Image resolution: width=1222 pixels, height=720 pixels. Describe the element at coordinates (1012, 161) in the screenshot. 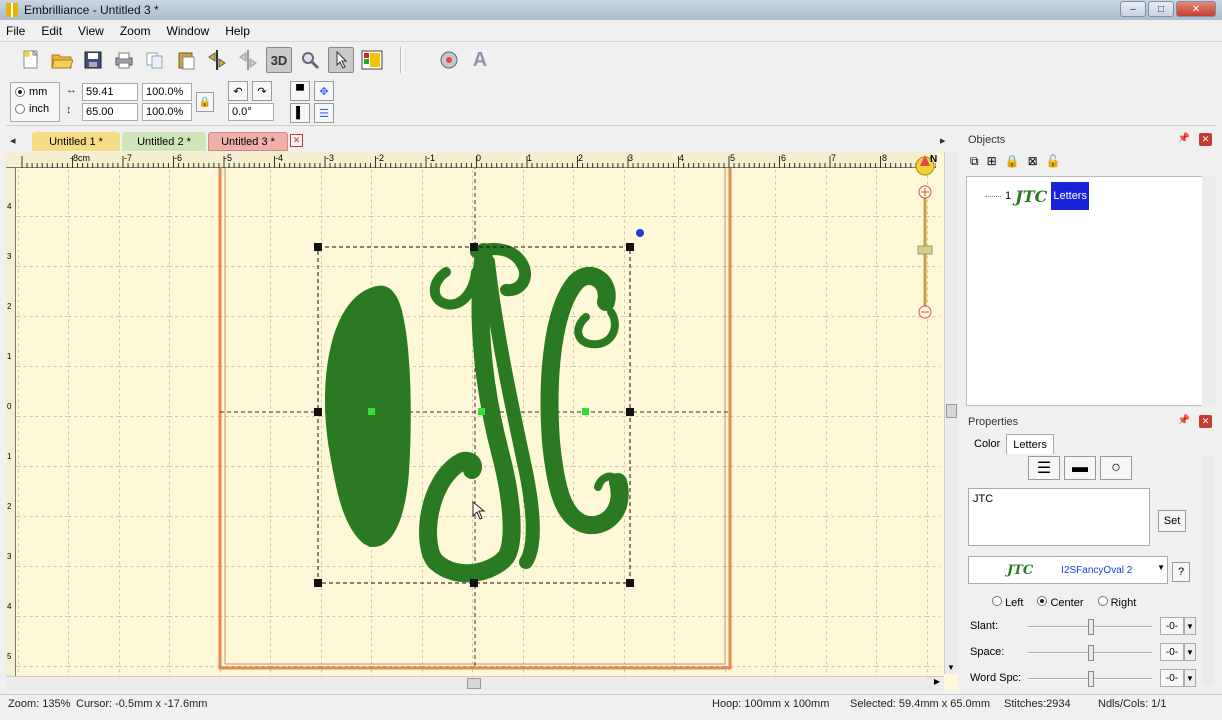

I see `lock-icon: 🔒` at that location.